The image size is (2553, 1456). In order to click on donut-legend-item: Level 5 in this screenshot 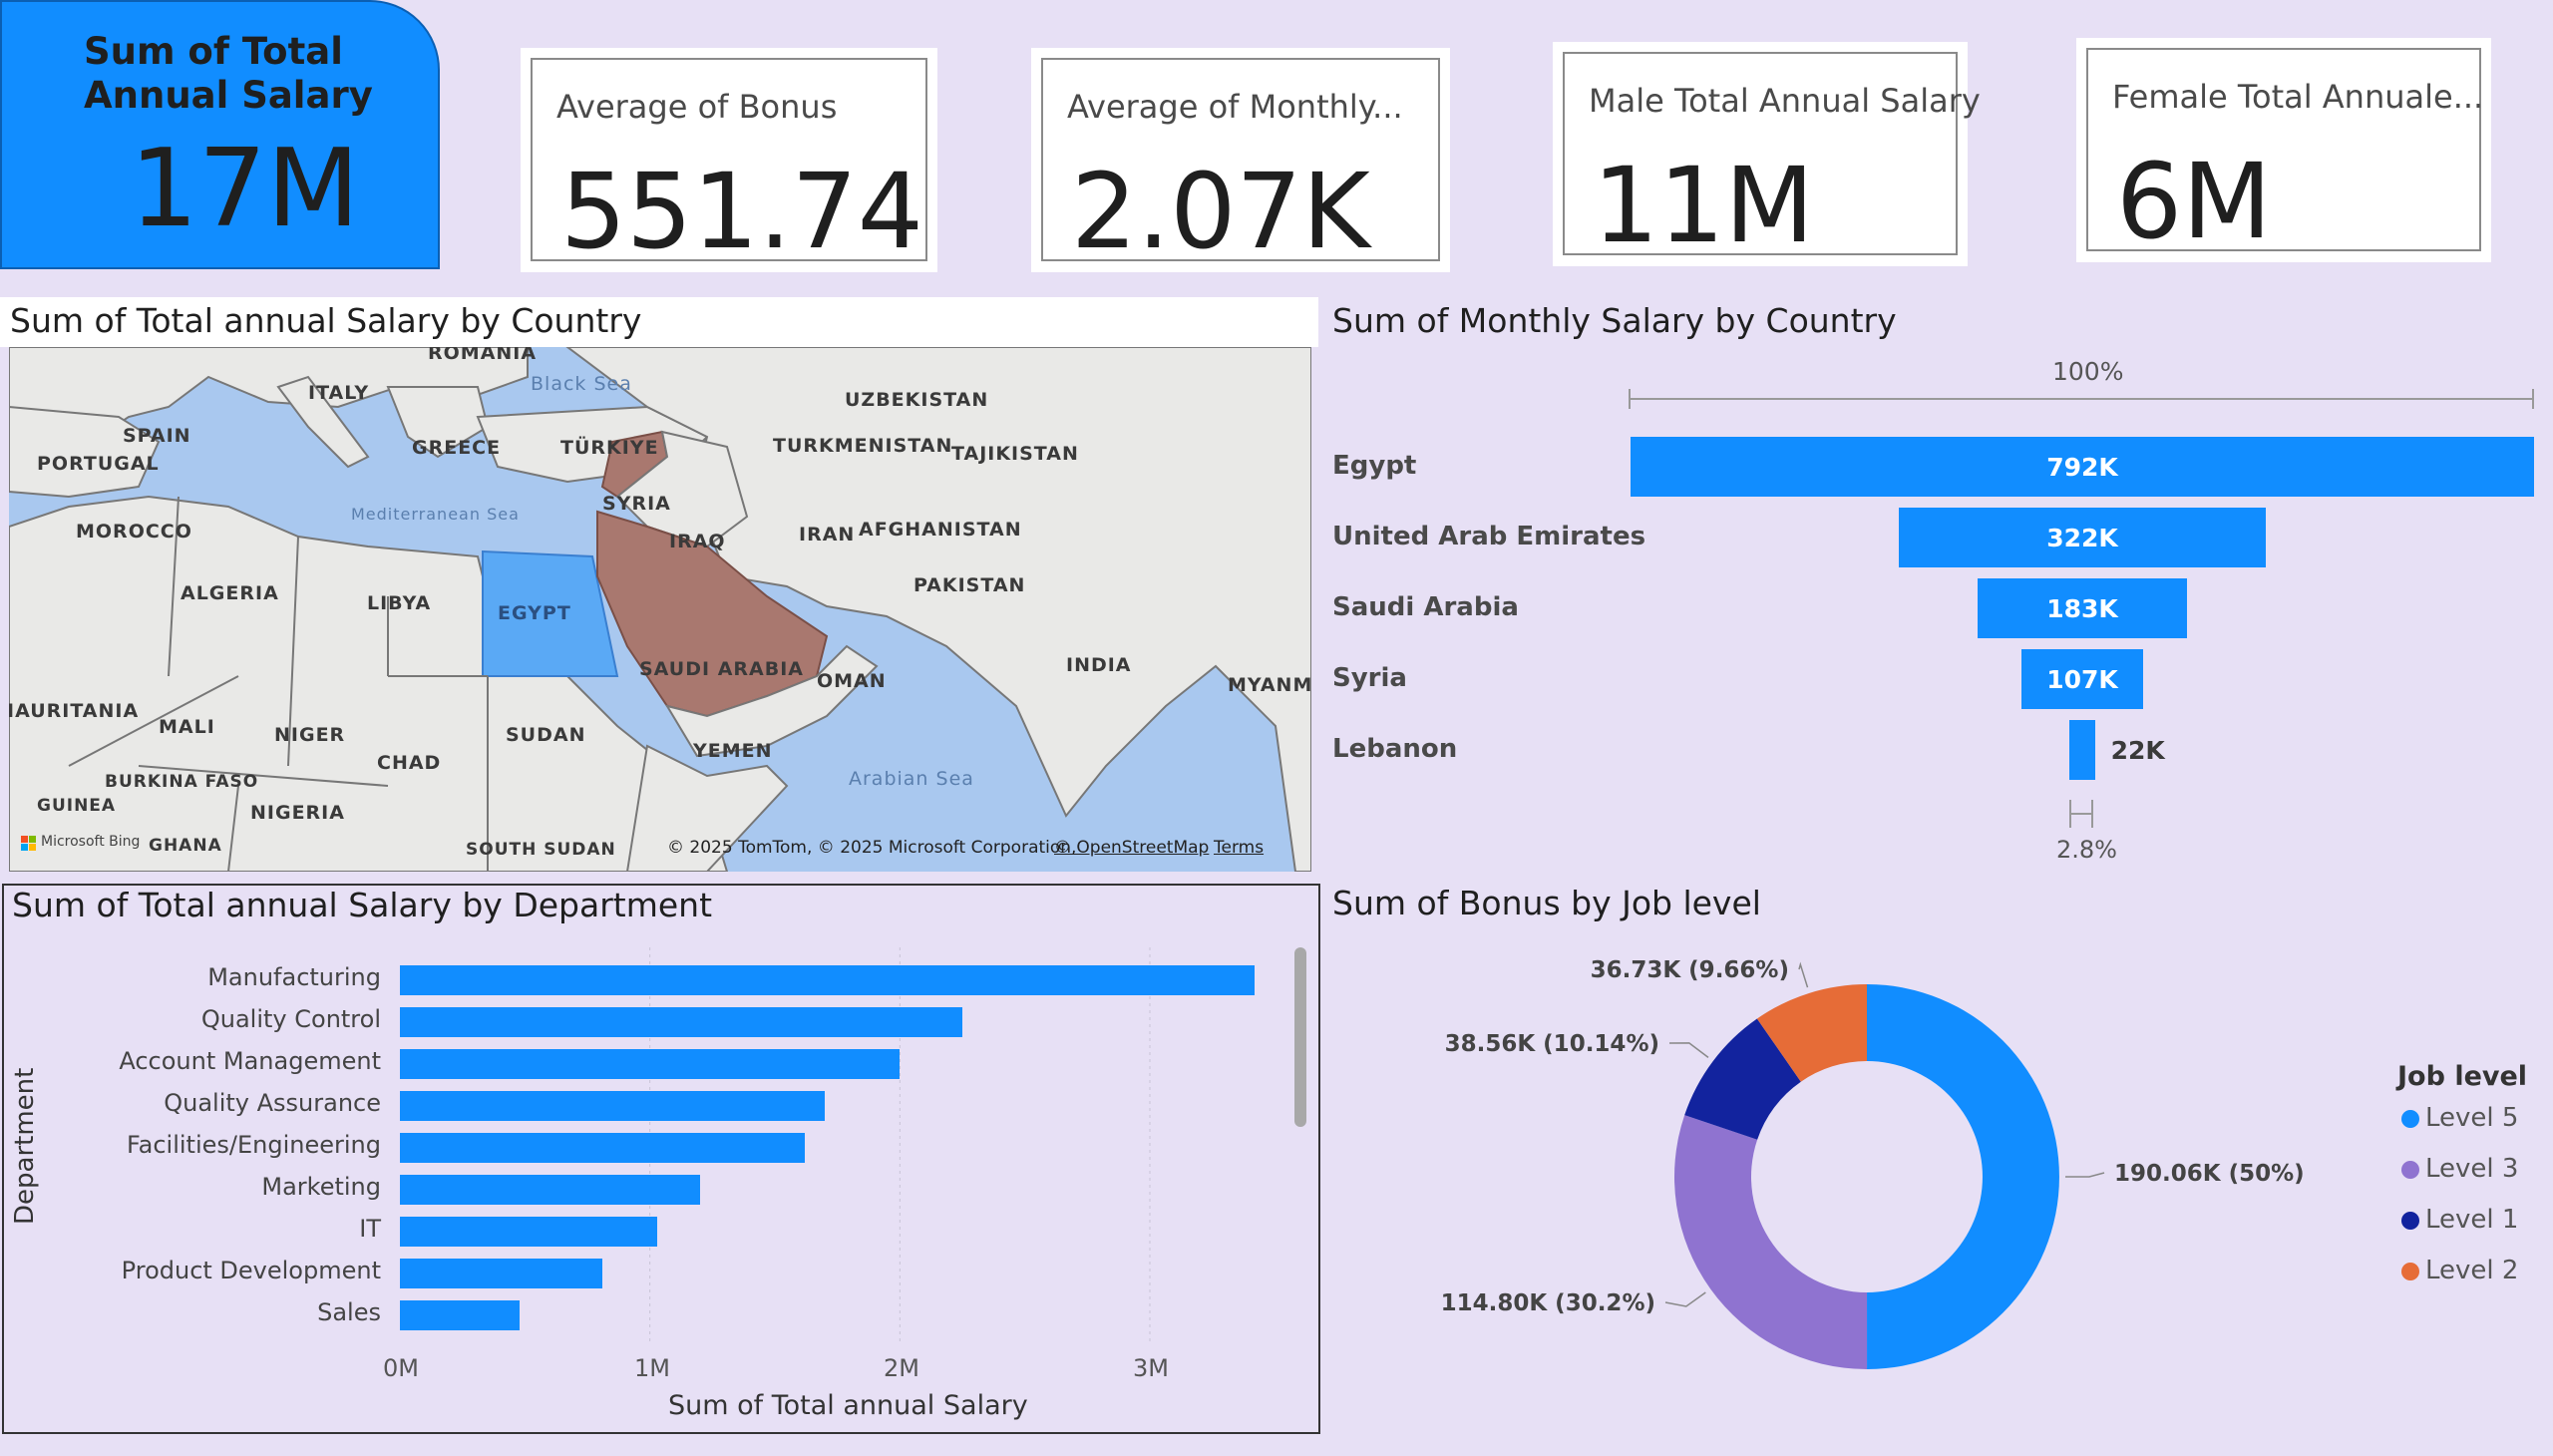, I will do `click(2460, 1118)`.